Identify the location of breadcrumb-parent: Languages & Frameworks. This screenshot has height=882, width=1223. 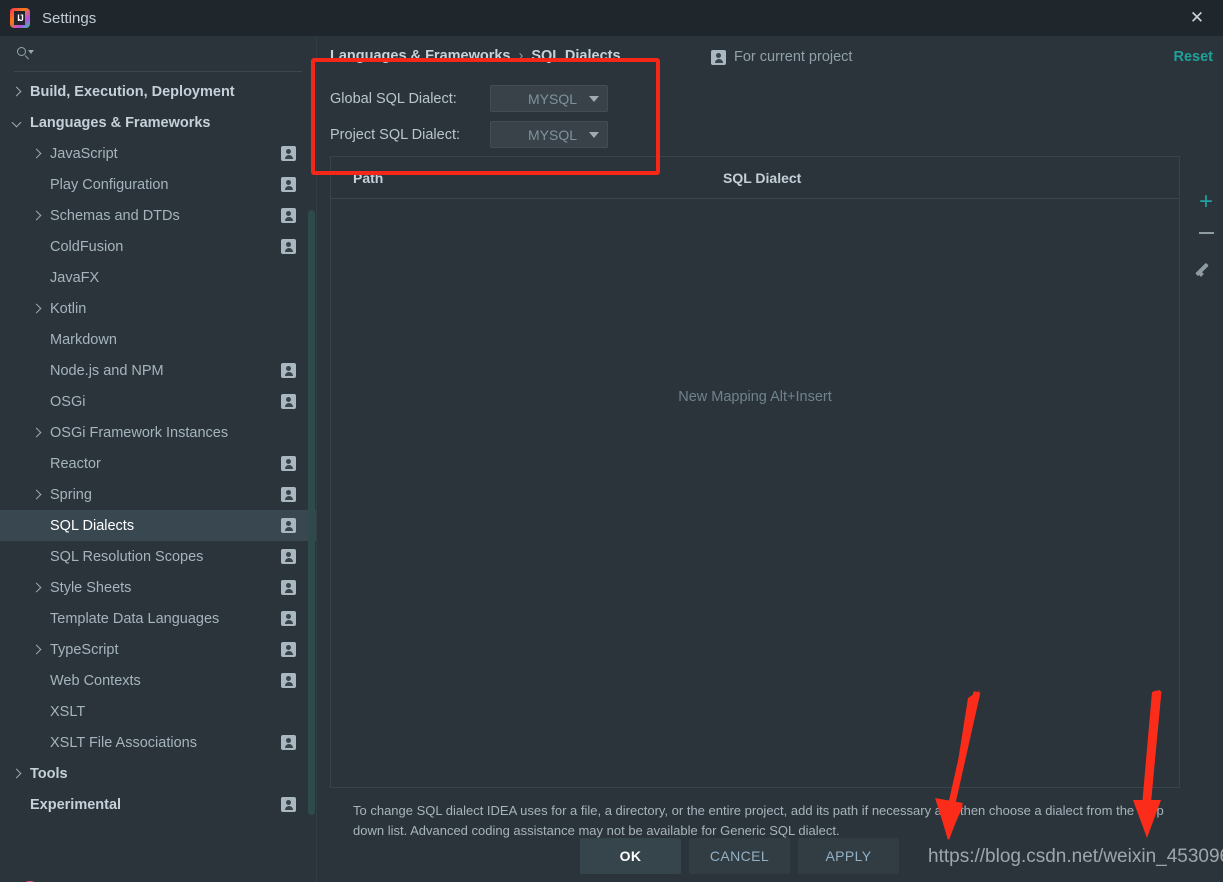
(420, 56).